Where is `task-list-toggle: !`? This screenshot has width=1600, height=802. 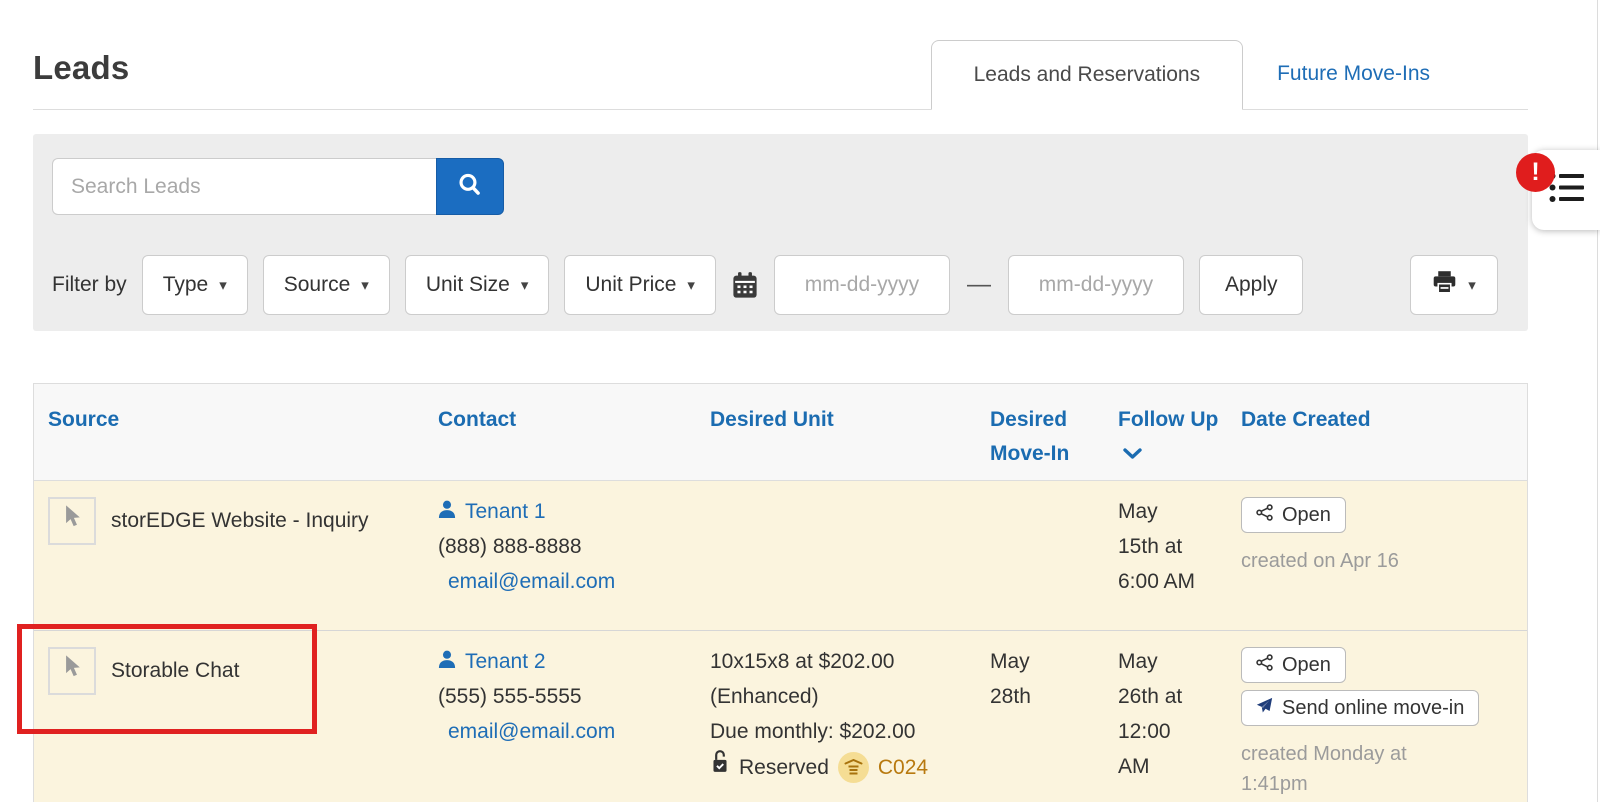 task-list-toggle: ! is located at coordinates (1558, 190).